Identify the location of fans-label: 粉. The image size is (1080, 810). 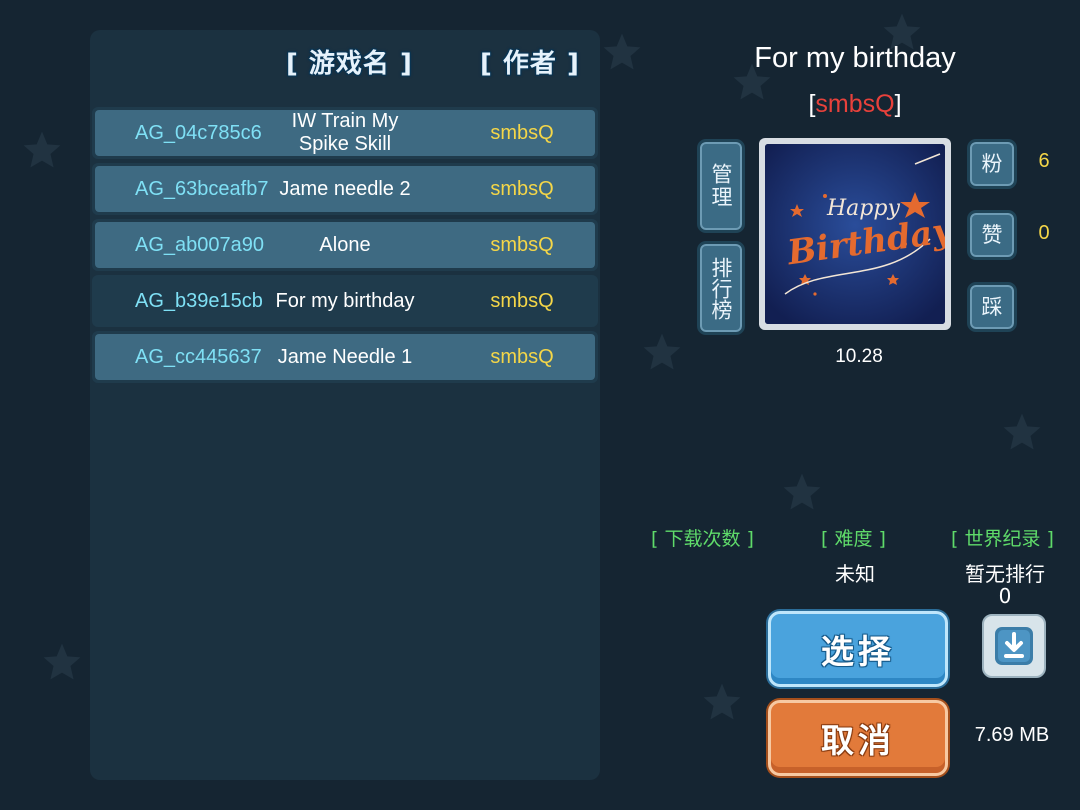
(992, 164).